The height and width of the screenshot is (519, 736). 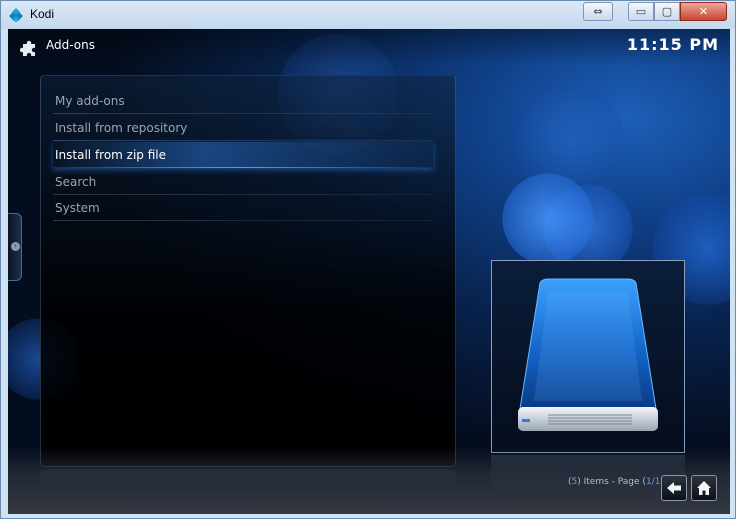 What do you see at coordinates (574, 482) in the screenshot?
I see `item-count: 5` at bounding box center [574, 482].